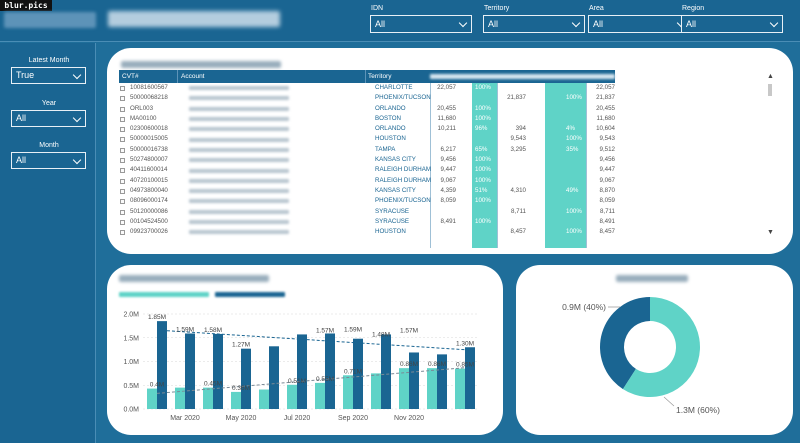 Image resolution: width=800 pixels, height=443 pixels. I want to click on data-label: 1.59M, so click(353, 329).